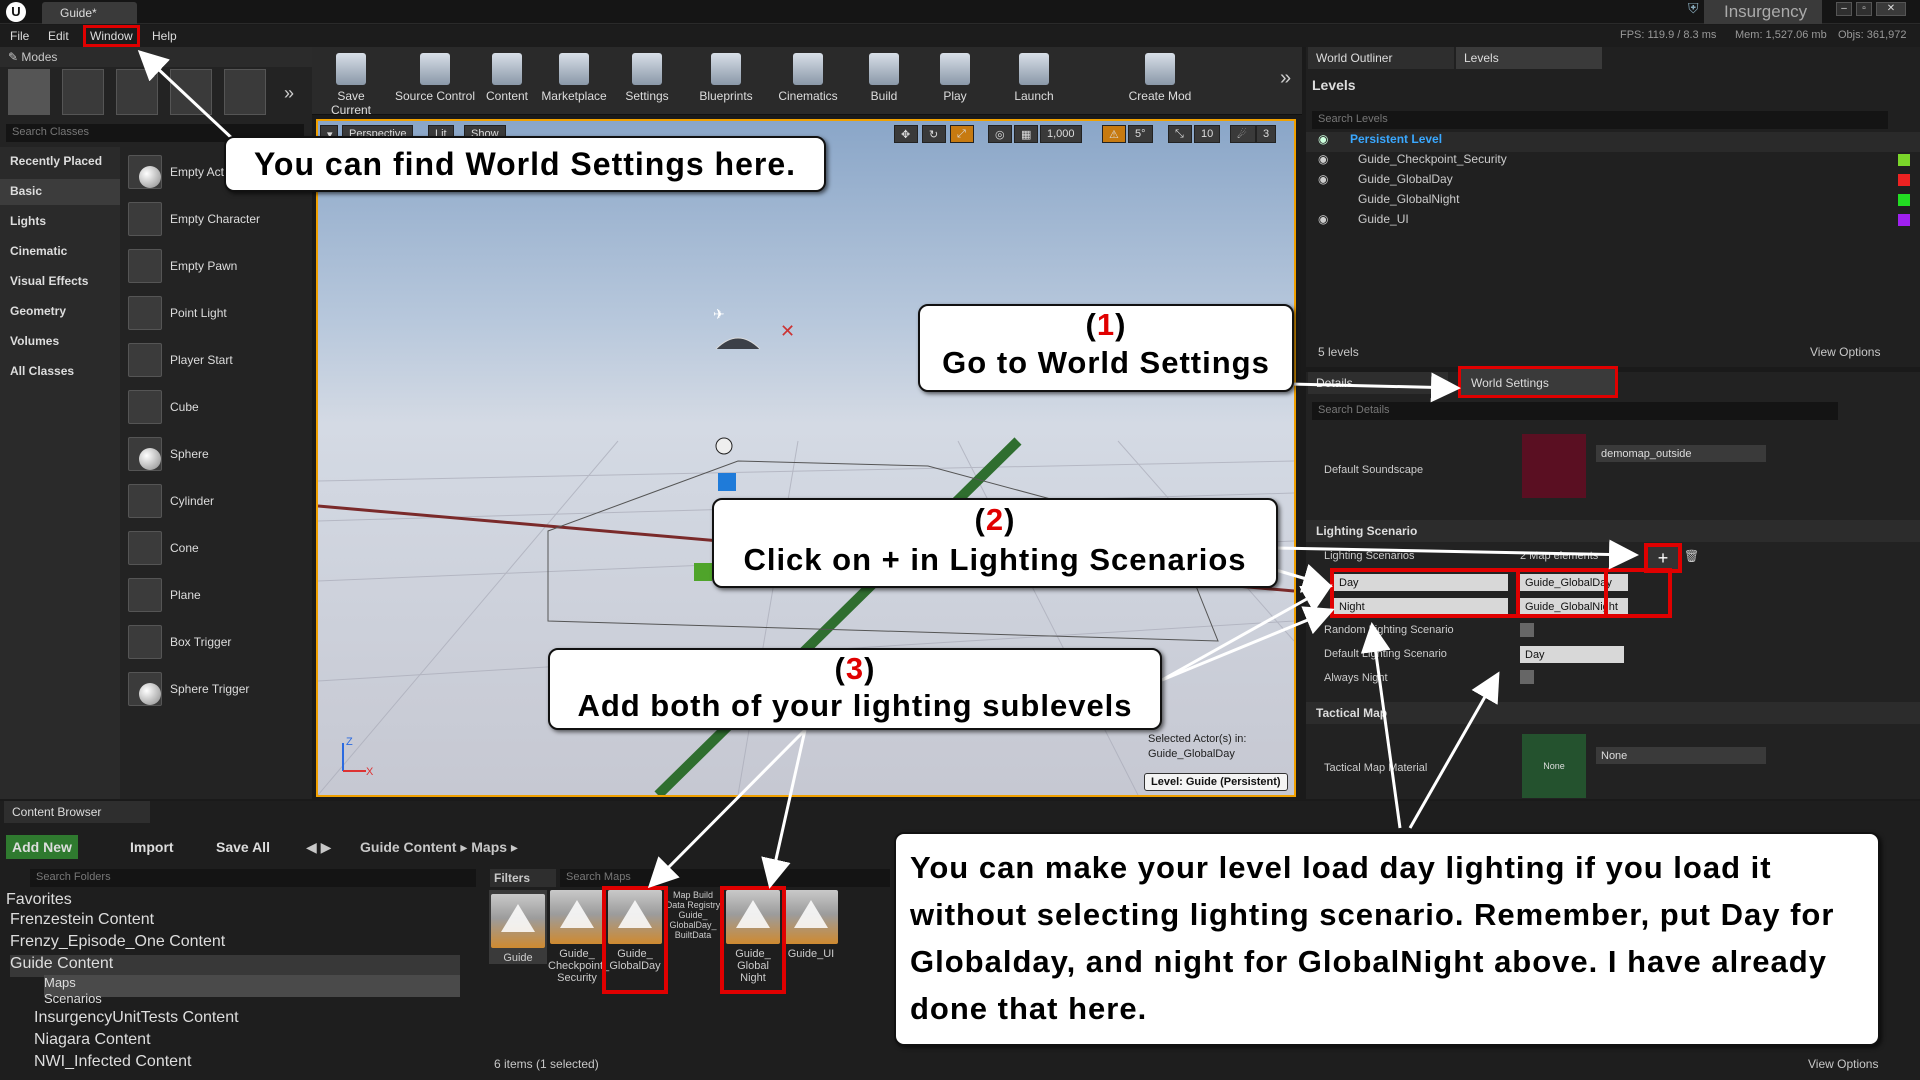 This screenshot has width=1920, height=1080. Describe the element at coordinates (60, 222) in the screenshot. I see `cat-lights: Lights` at that location.